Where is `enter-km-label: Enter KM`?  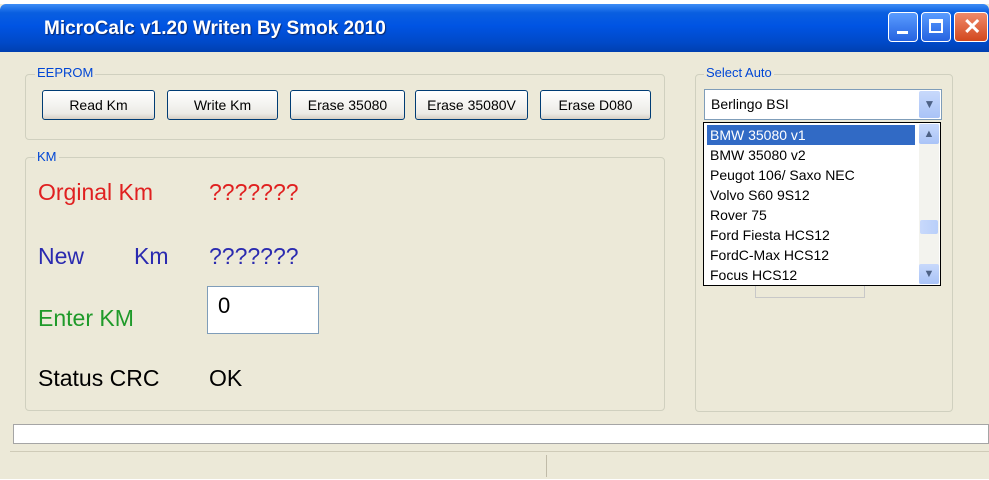
enter-km-label: Enter KM is located at coordinates (86, 318).